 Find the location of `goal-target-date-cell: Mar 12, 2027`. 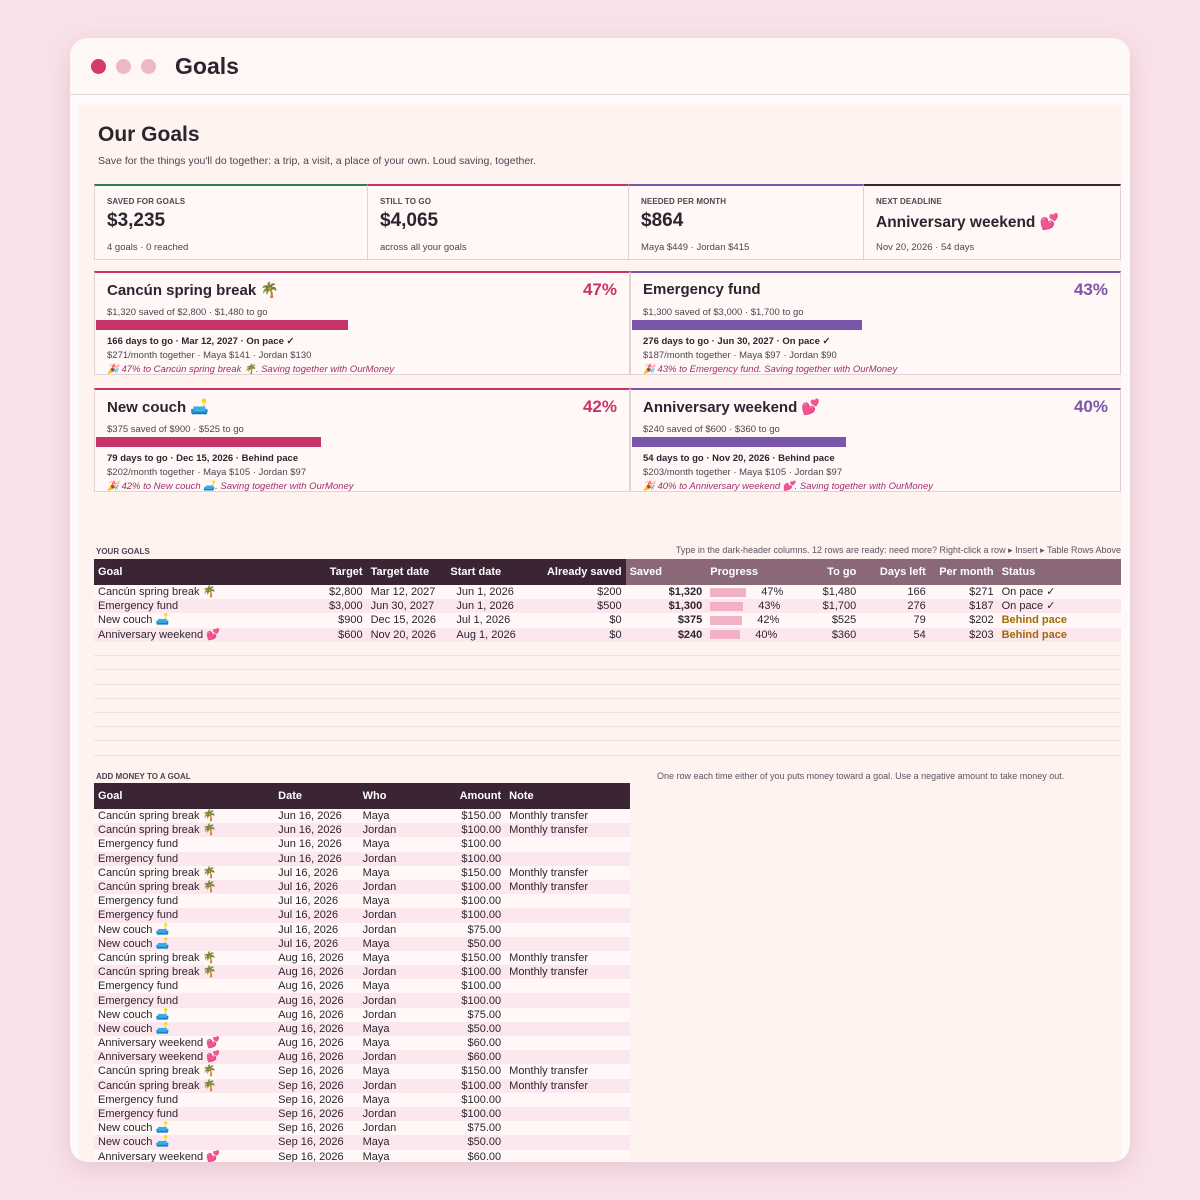

goal-target-date-cell: Mar 12, 2027 is located at coordinates (406, 592).